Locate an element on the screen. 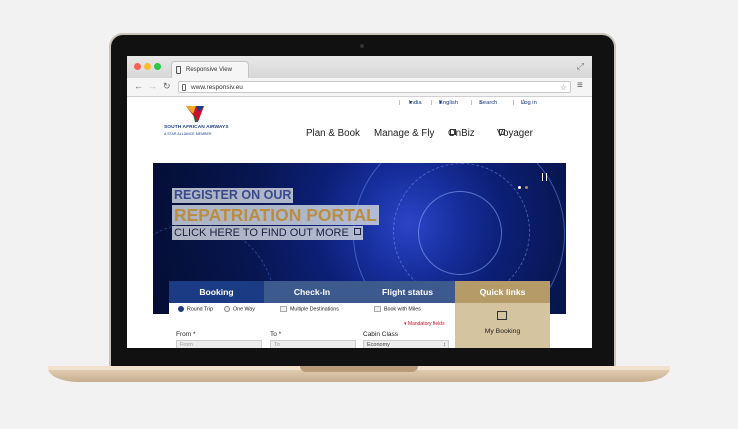 This screenshot has width=738, height=429. browser-titlebar: Responsive View ⤢ is located at coordinates (359, 67).